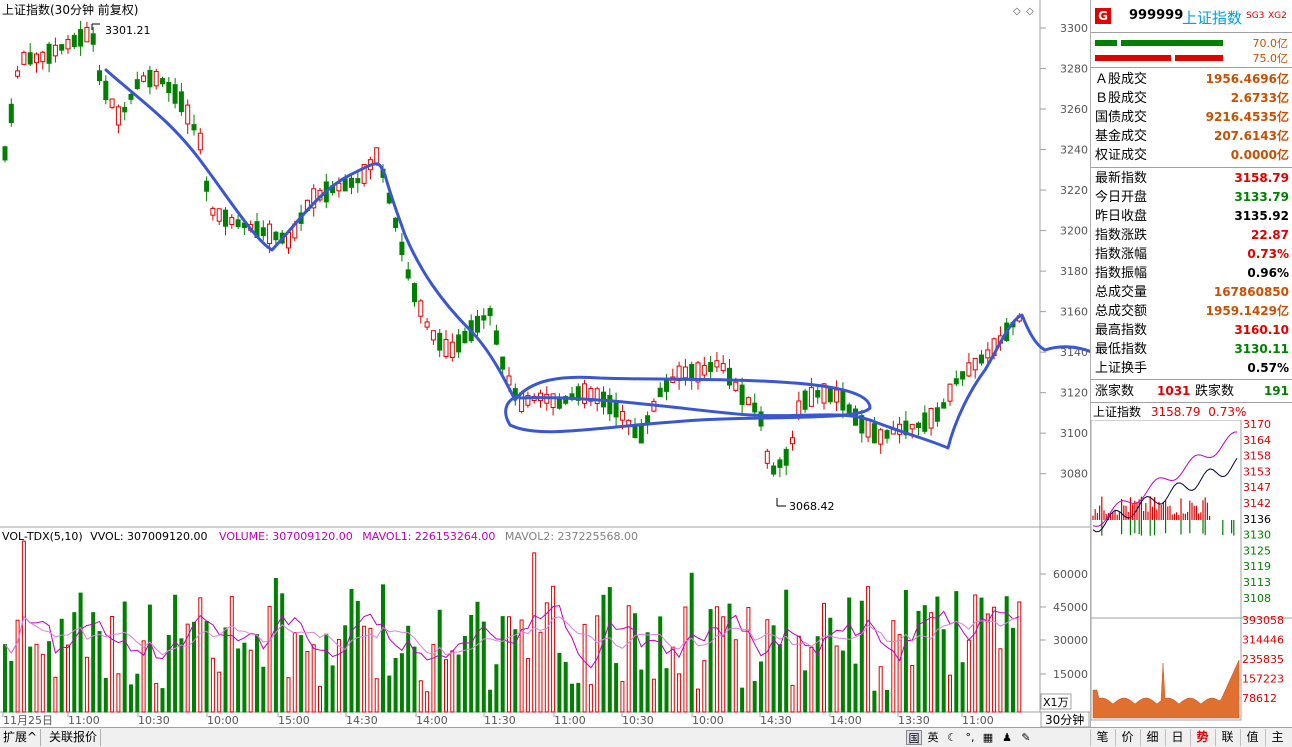 This screenshot has width=1292, height=747. I want to click on price-tick: 3100, so click(1074, 433).